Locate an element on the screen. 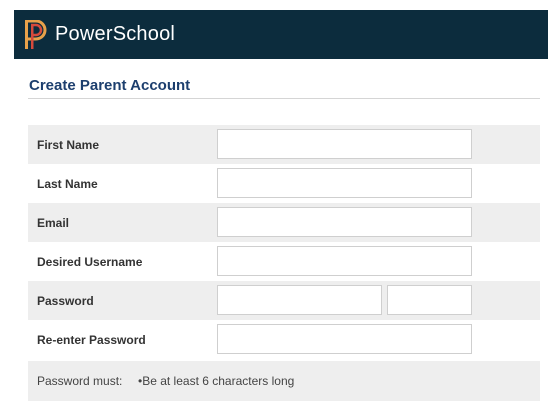 The image size is (548, 409). first-name-input is located at coordinates (344, 144).